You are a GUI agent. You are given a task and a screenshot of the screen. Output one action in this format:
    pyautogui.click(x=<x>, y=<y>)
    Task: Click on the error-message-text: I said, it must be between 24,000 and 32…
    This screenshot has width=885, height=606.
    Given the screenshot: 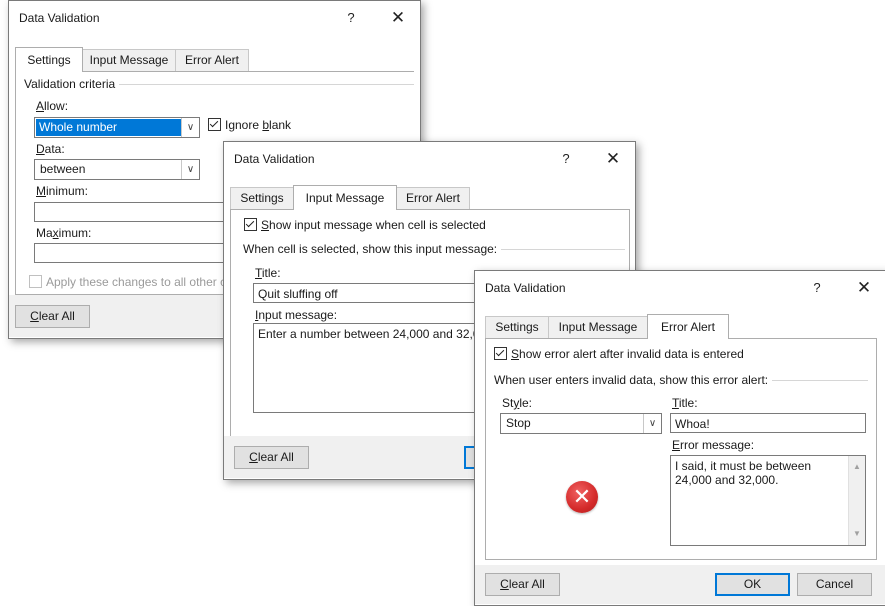 What is the action you would take?
    pyautogui.click(x=743, y=473)
    